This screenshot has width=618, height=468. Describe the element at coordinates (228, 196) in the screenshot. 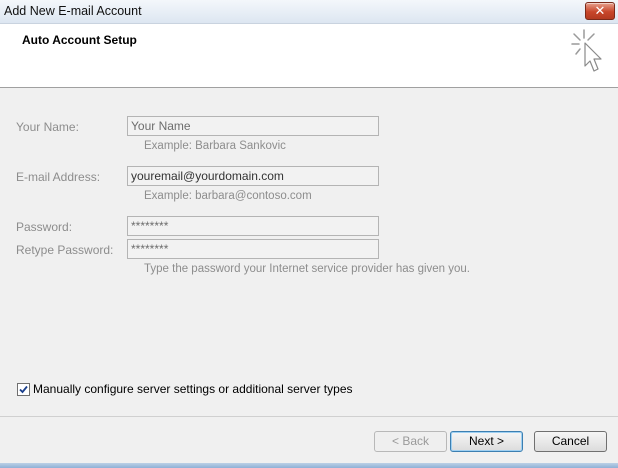

I see `email-hint: Example: barbara@contoso.com` at that location.